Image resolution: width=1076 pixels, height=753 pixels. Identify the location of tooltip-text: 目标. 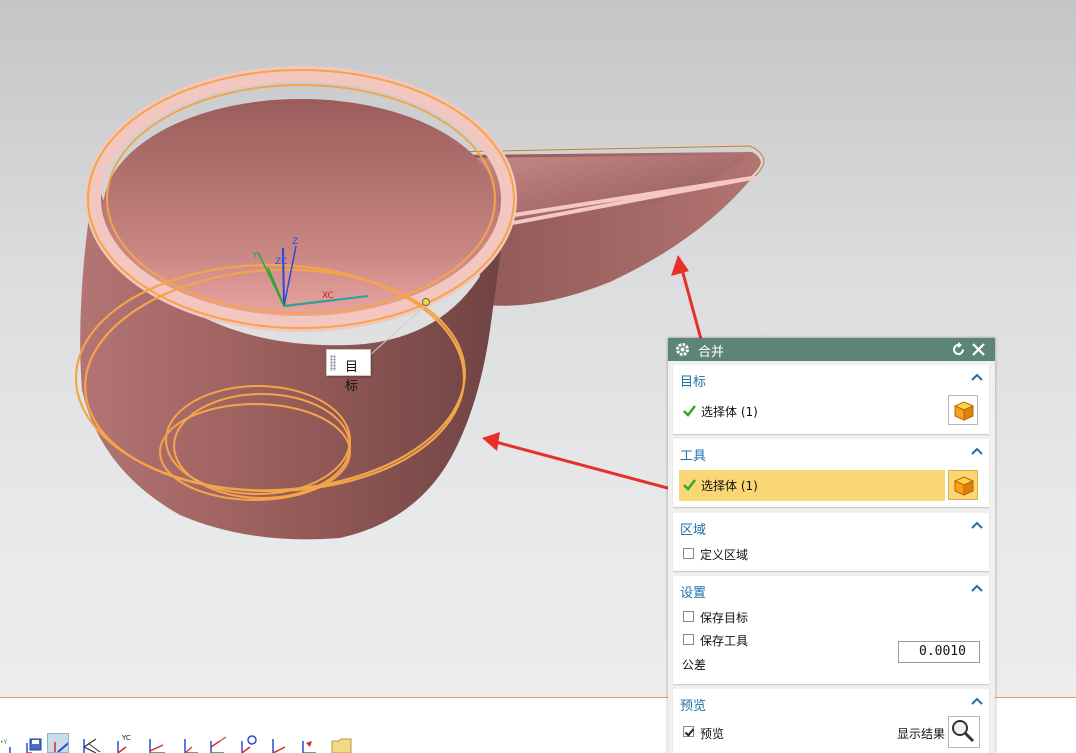
(352, 377).